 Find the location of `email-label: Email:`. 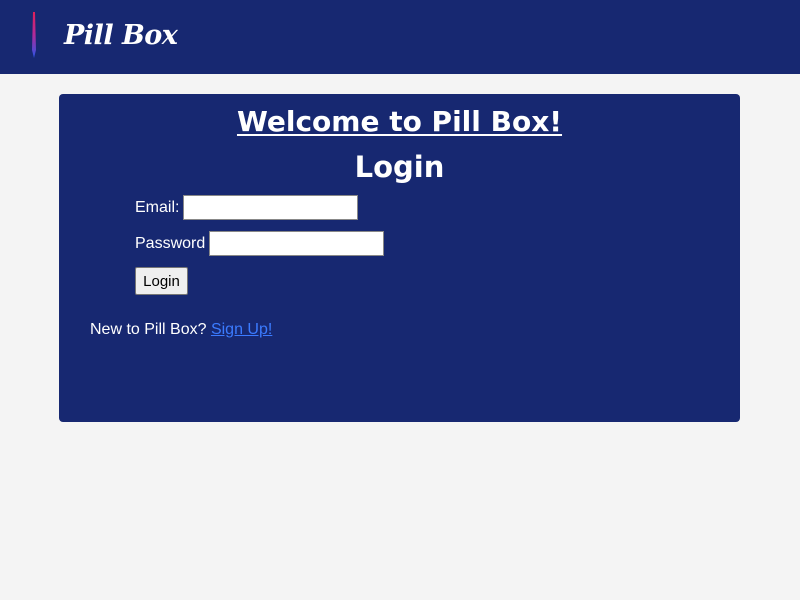

email-label: Email: is located at coordinates (157, 207).